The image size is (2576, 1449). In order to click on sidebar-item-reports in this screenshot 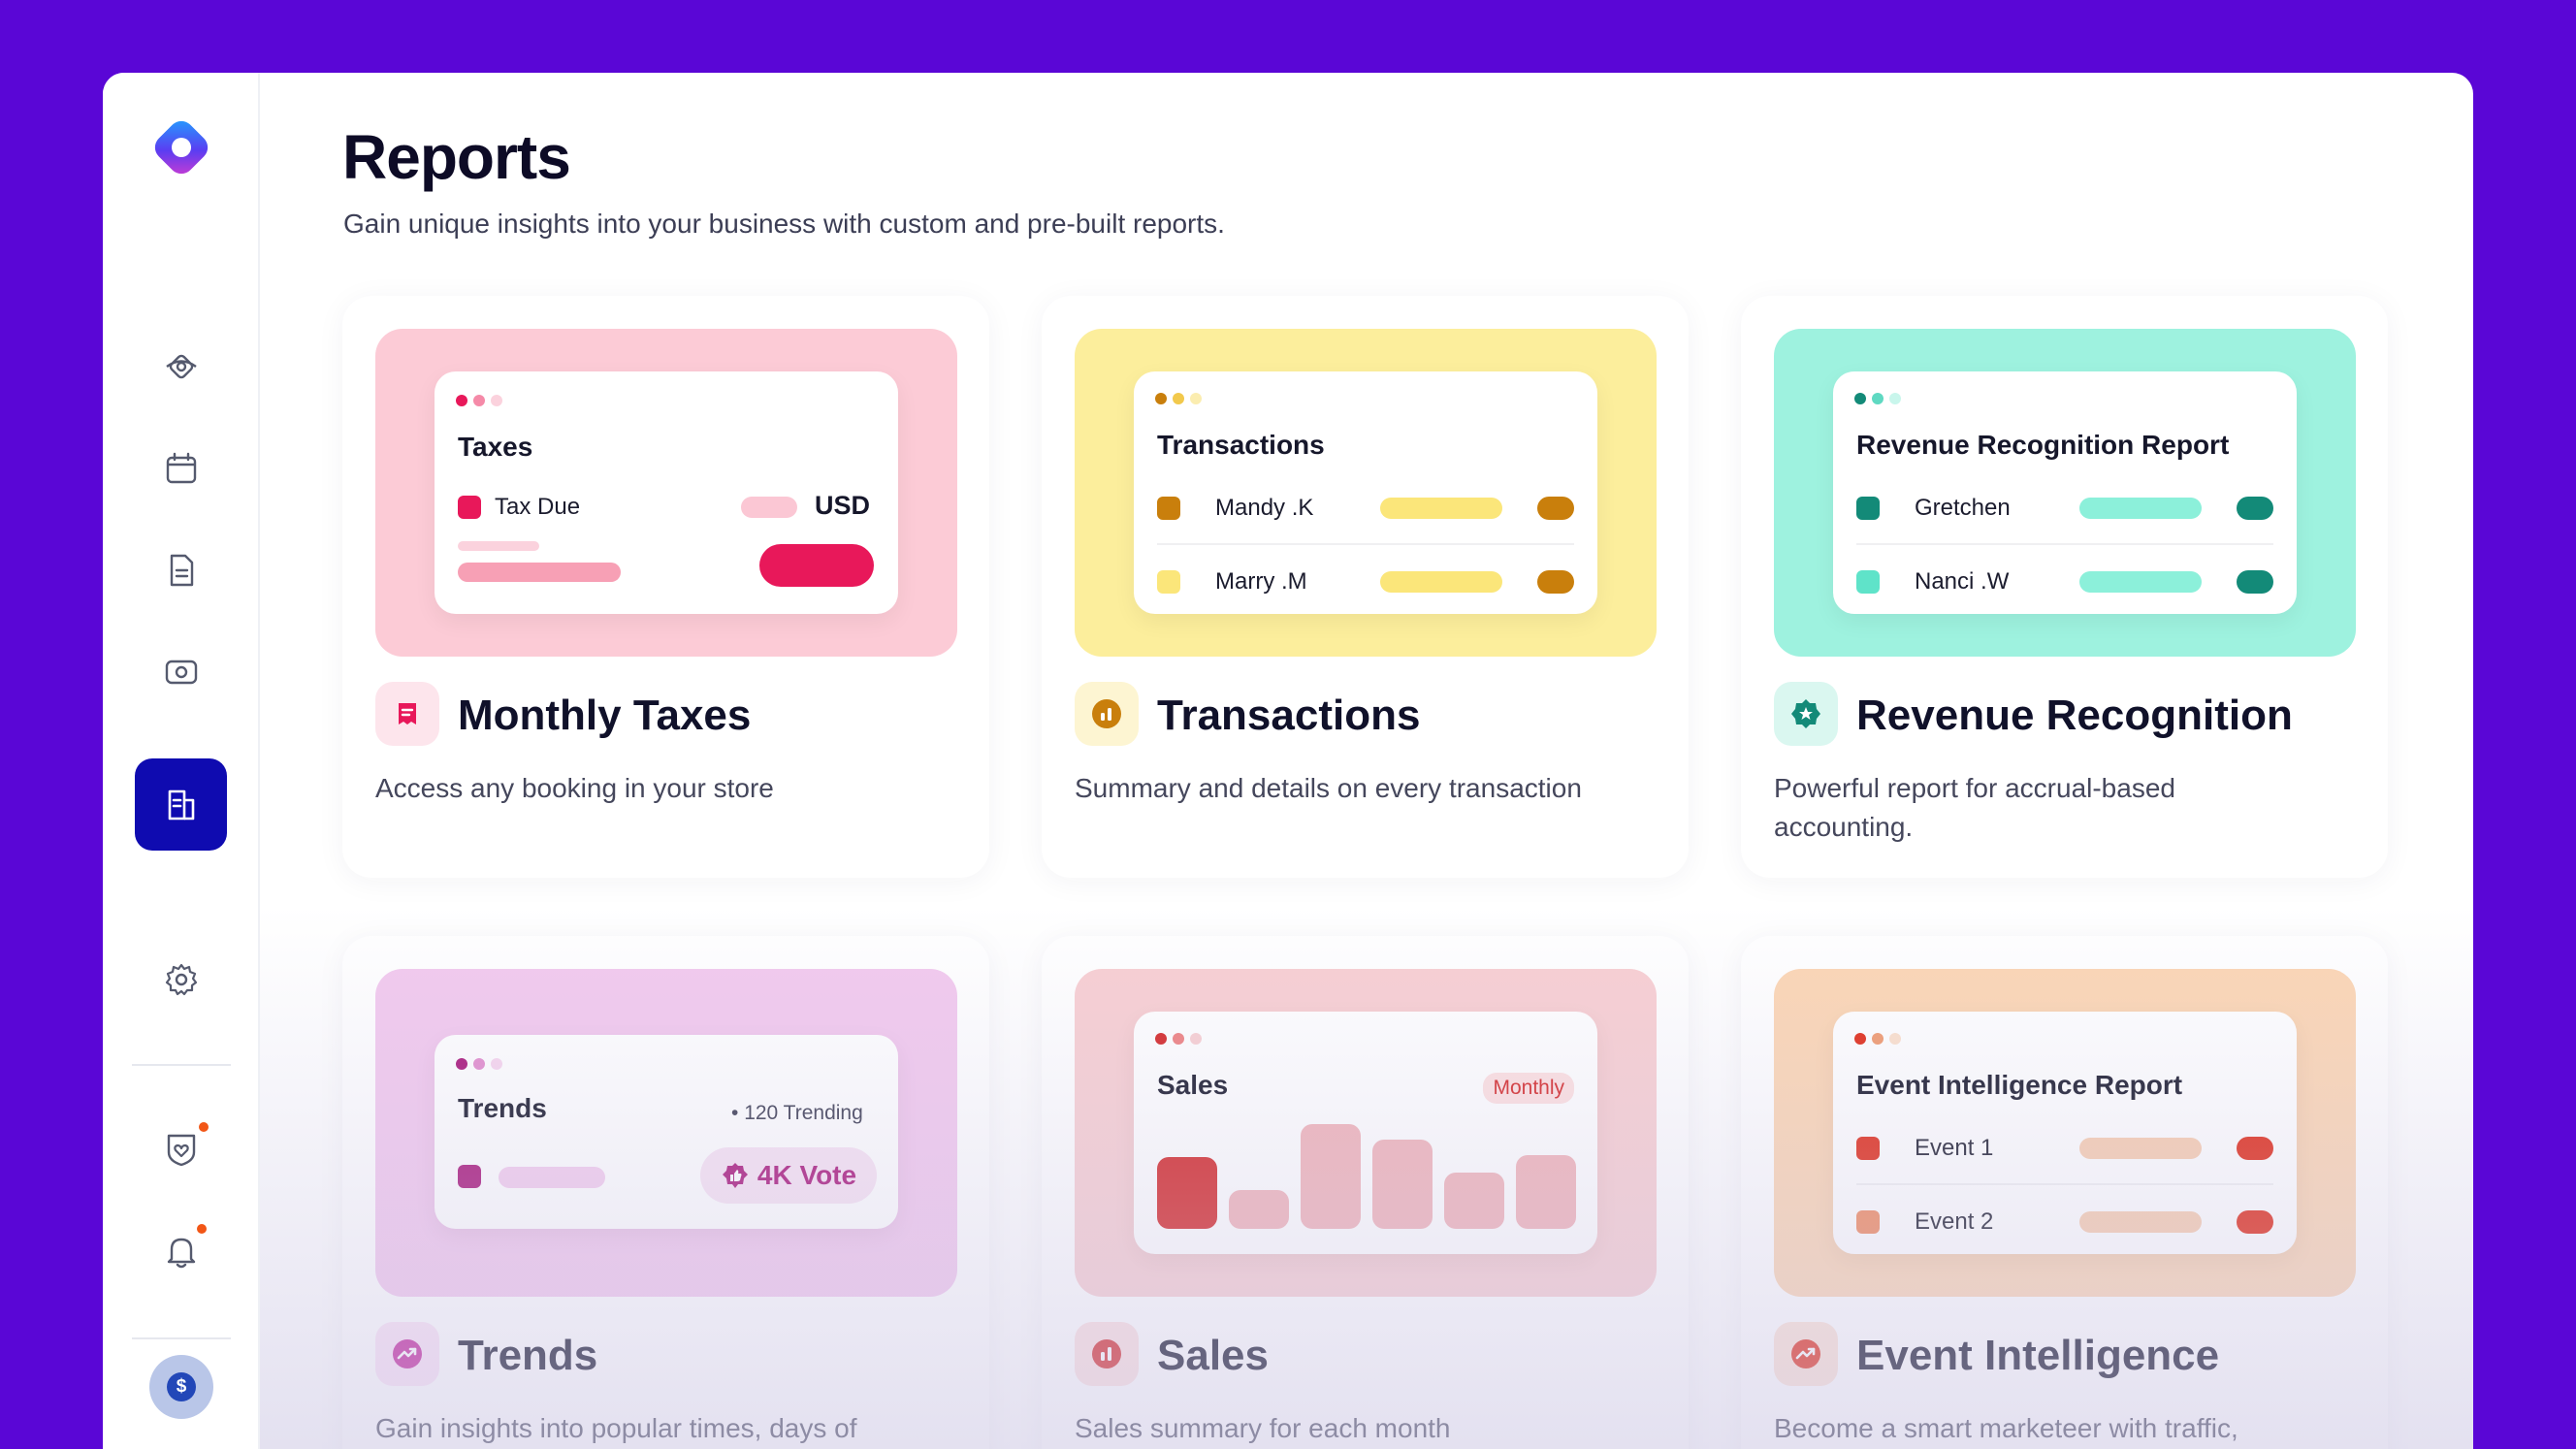, I will do `click(181, 804)`.